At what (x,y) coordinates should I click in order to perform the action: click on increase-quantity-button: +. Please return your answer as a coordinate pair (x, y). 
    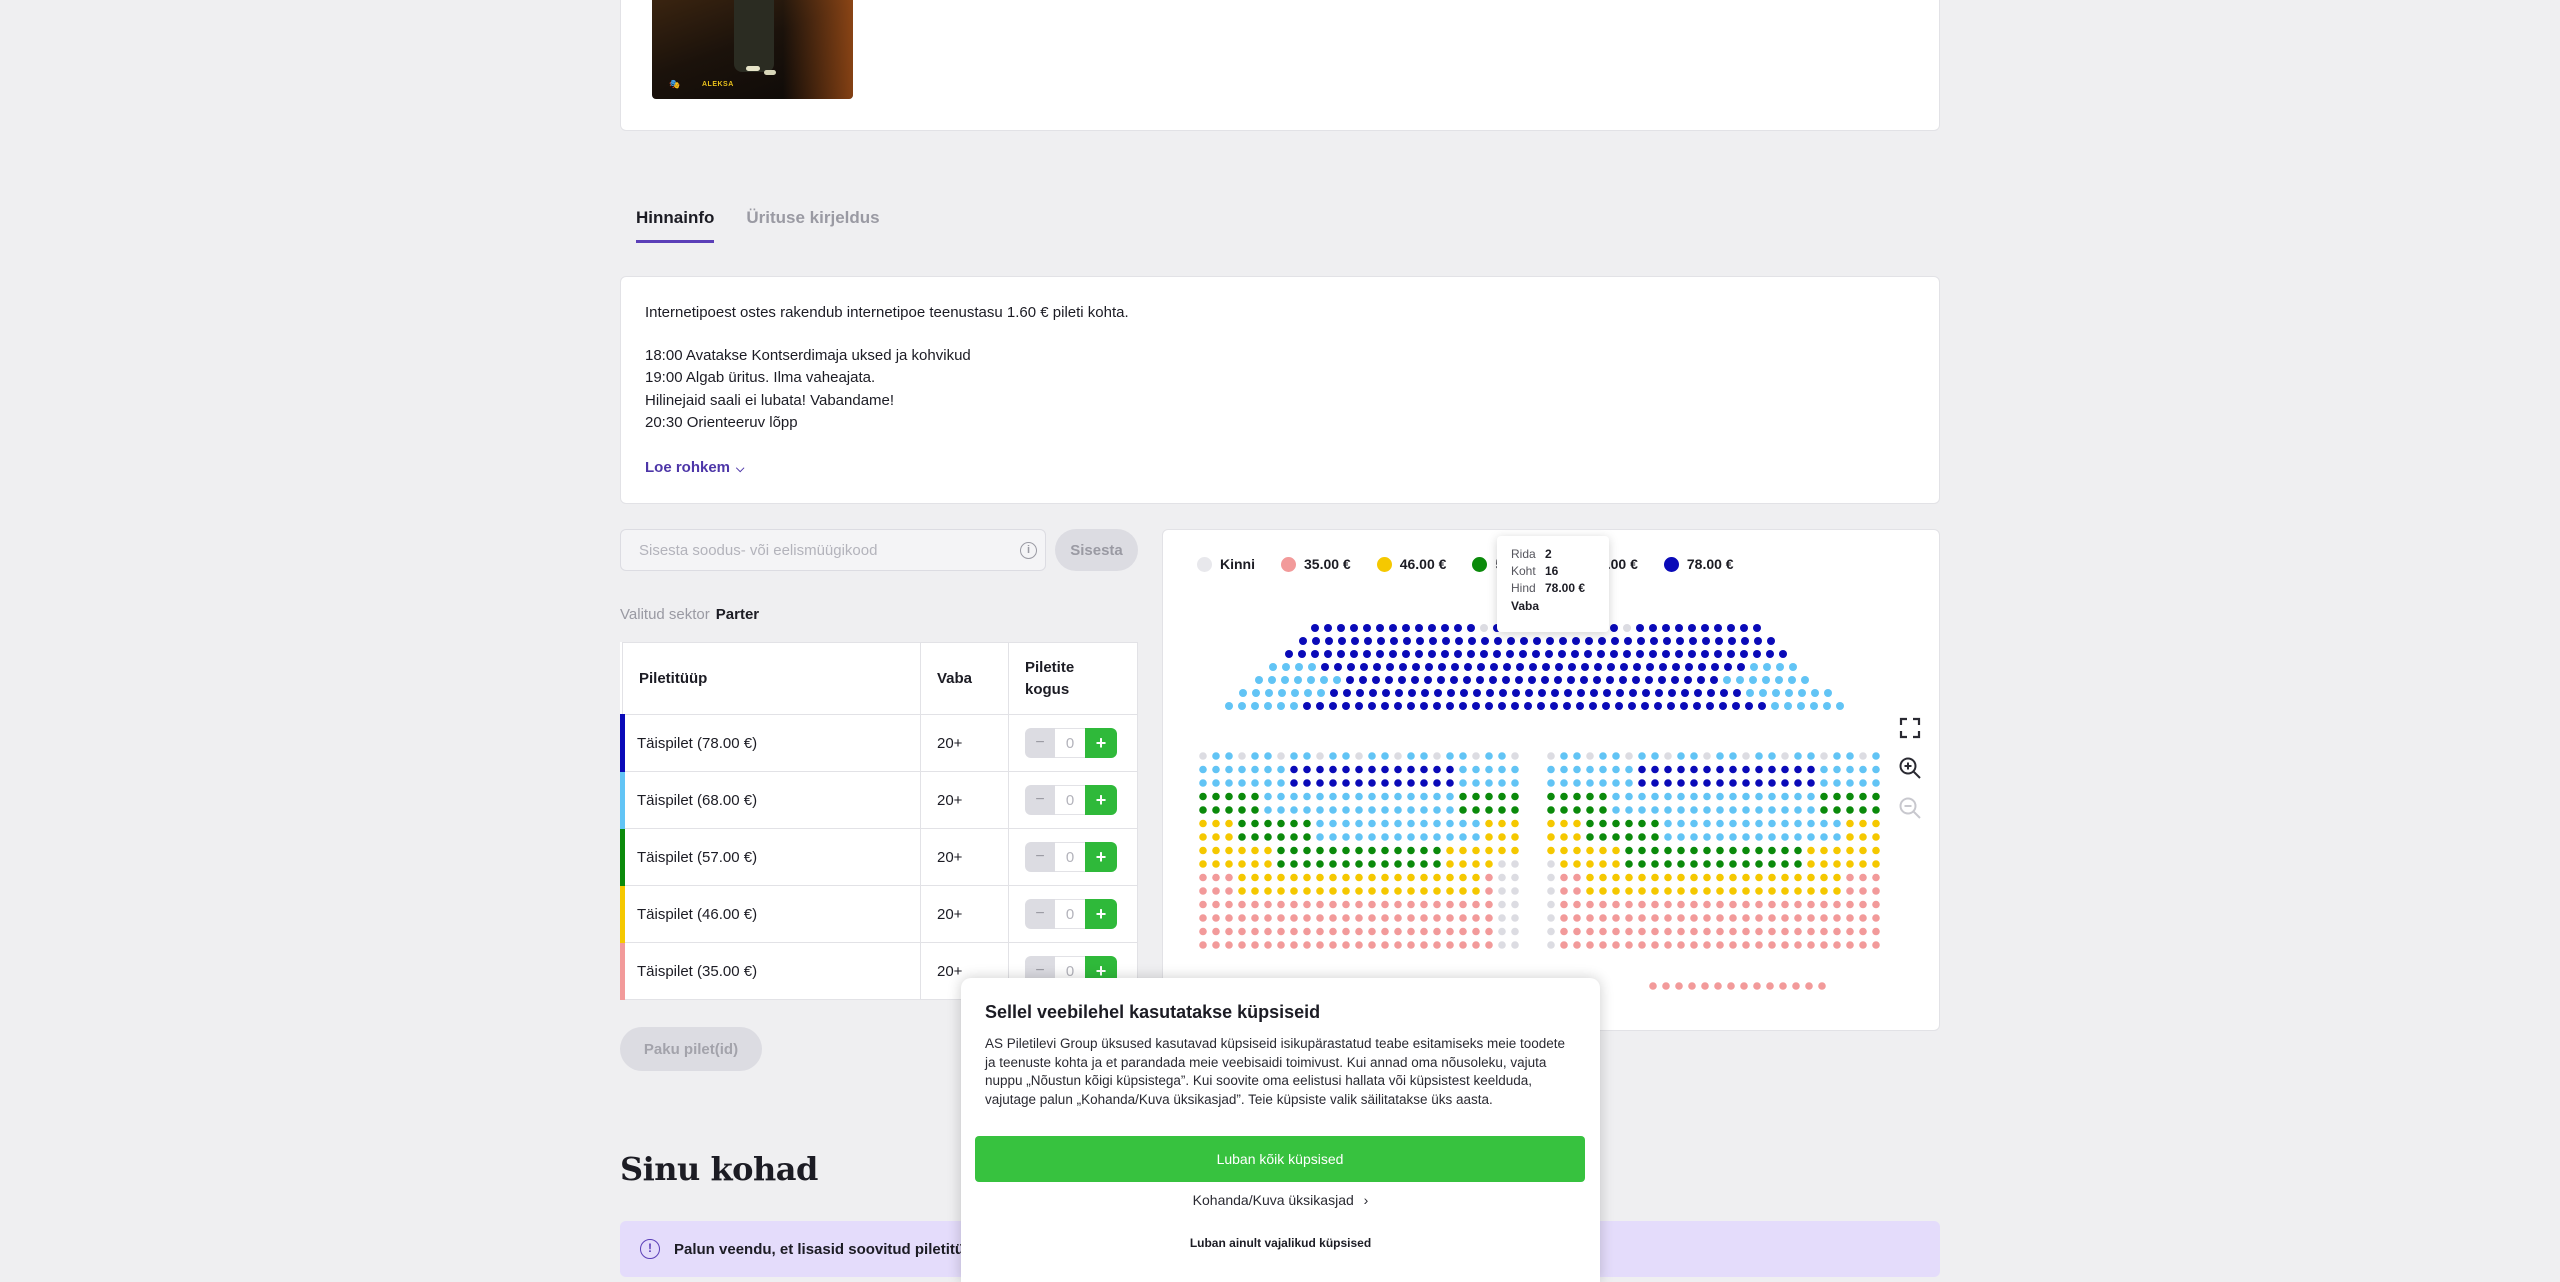
    Looking at the image, I should click on (1101, 914).